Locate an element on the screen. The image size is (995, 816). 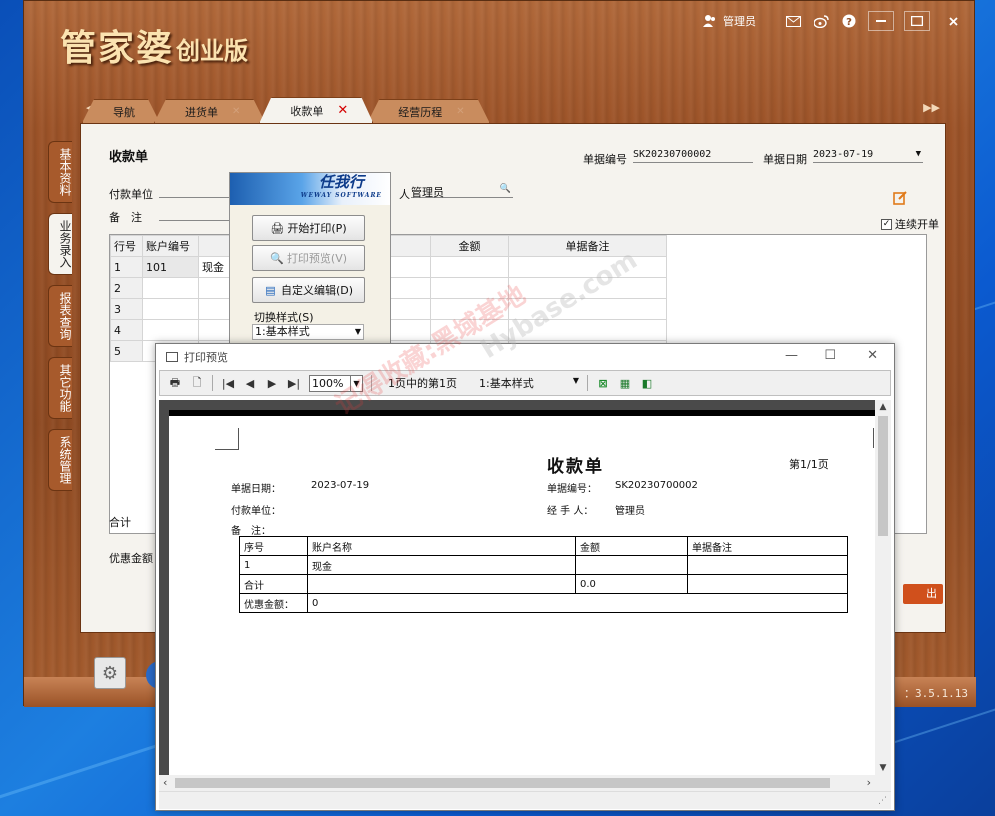
receipt-discount: 0 is located at coordinates (577, 603).